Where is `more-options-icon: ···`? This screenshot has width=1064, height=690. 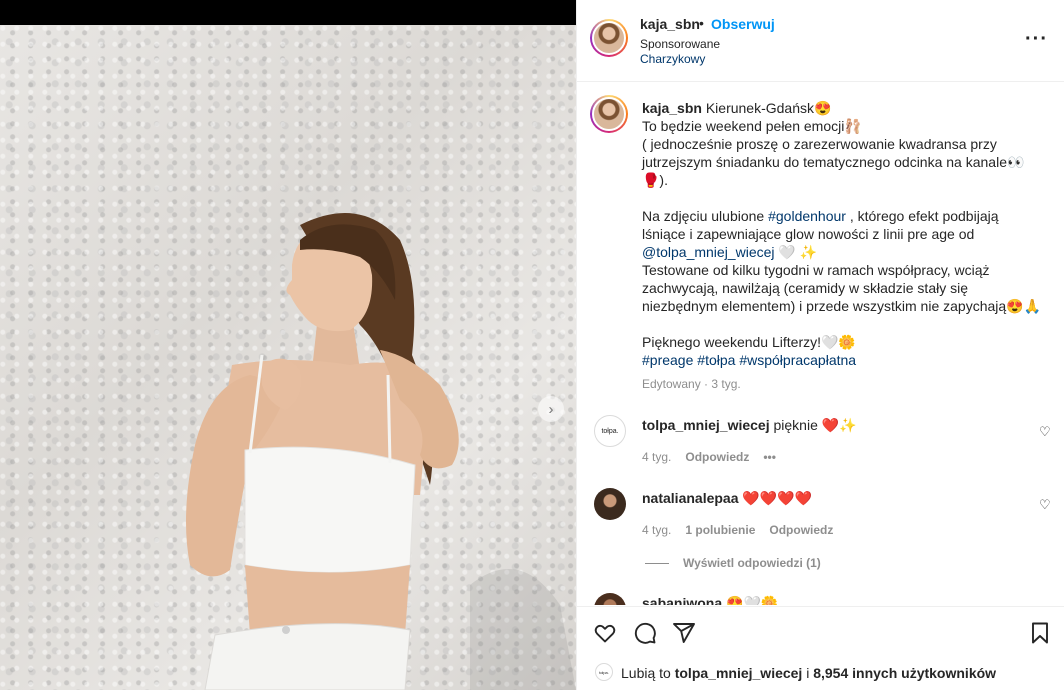 more-options-icon: ··· is located at coordinates (1036, 39).